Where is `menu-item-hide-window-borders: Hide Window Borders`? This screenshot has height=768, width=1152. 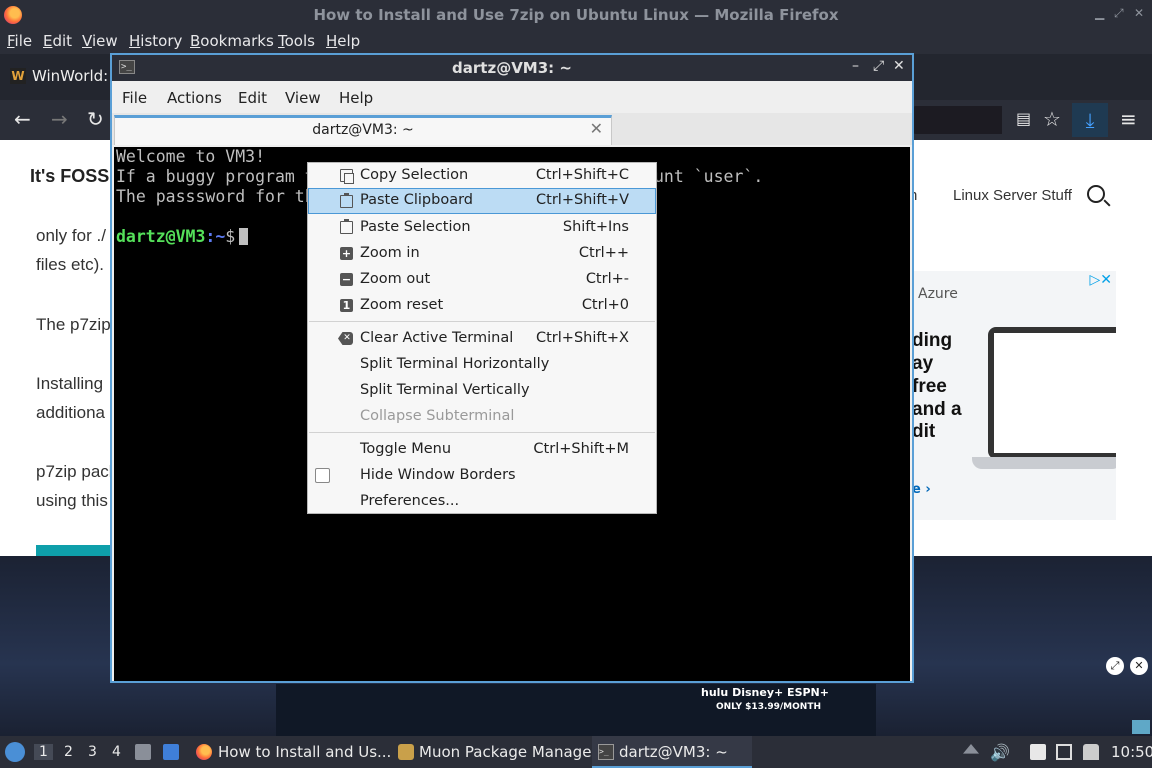 menu-item-hide-window-borders: Hide Window Borders is located at coordinates (482, 476).